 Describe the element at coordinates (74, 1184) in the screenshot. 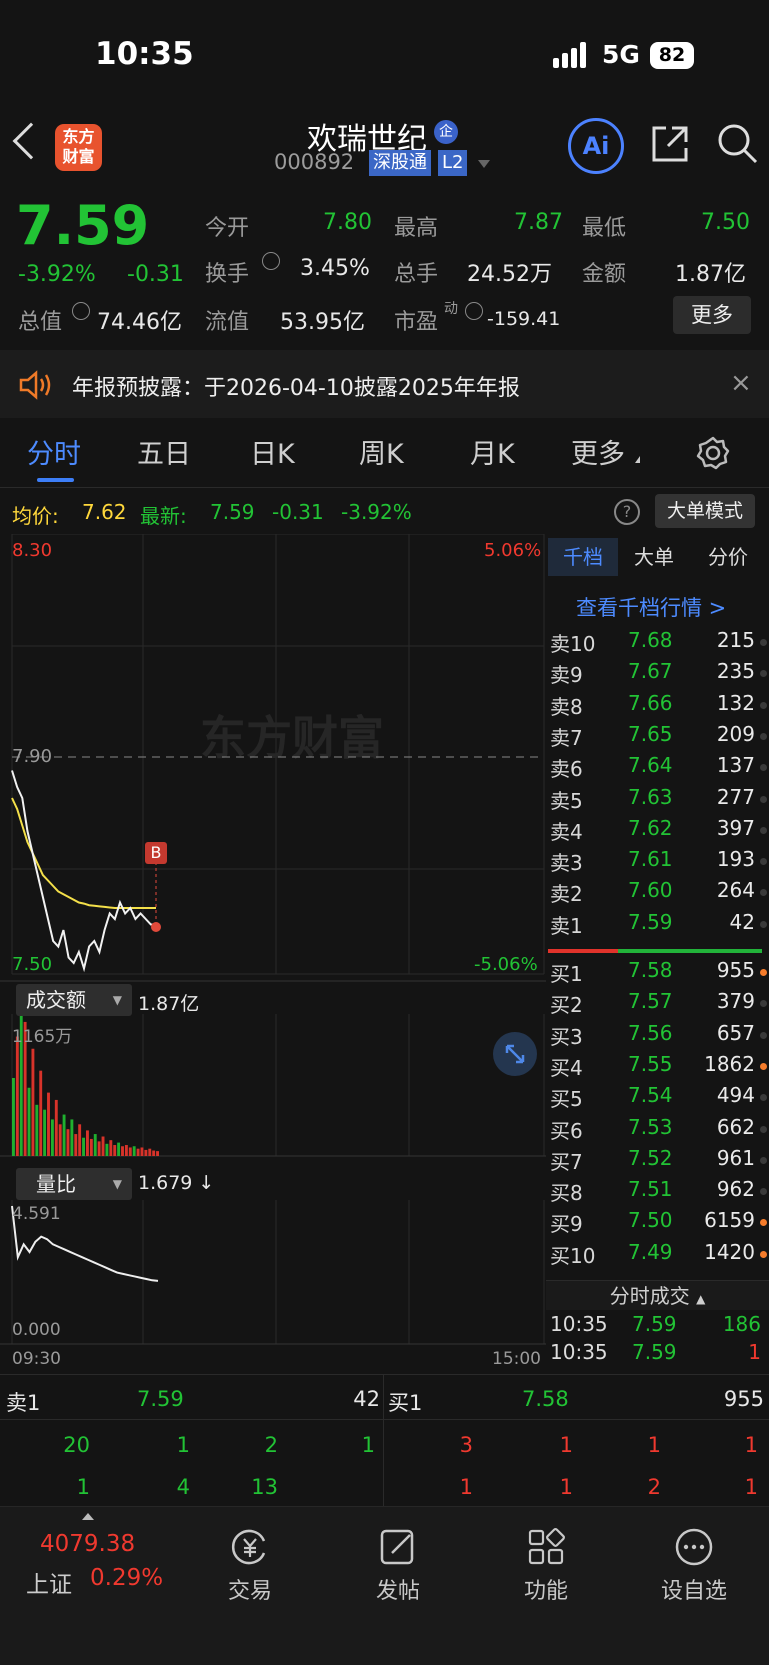

I see `ratio-selector: 量比 ▼` at that location.